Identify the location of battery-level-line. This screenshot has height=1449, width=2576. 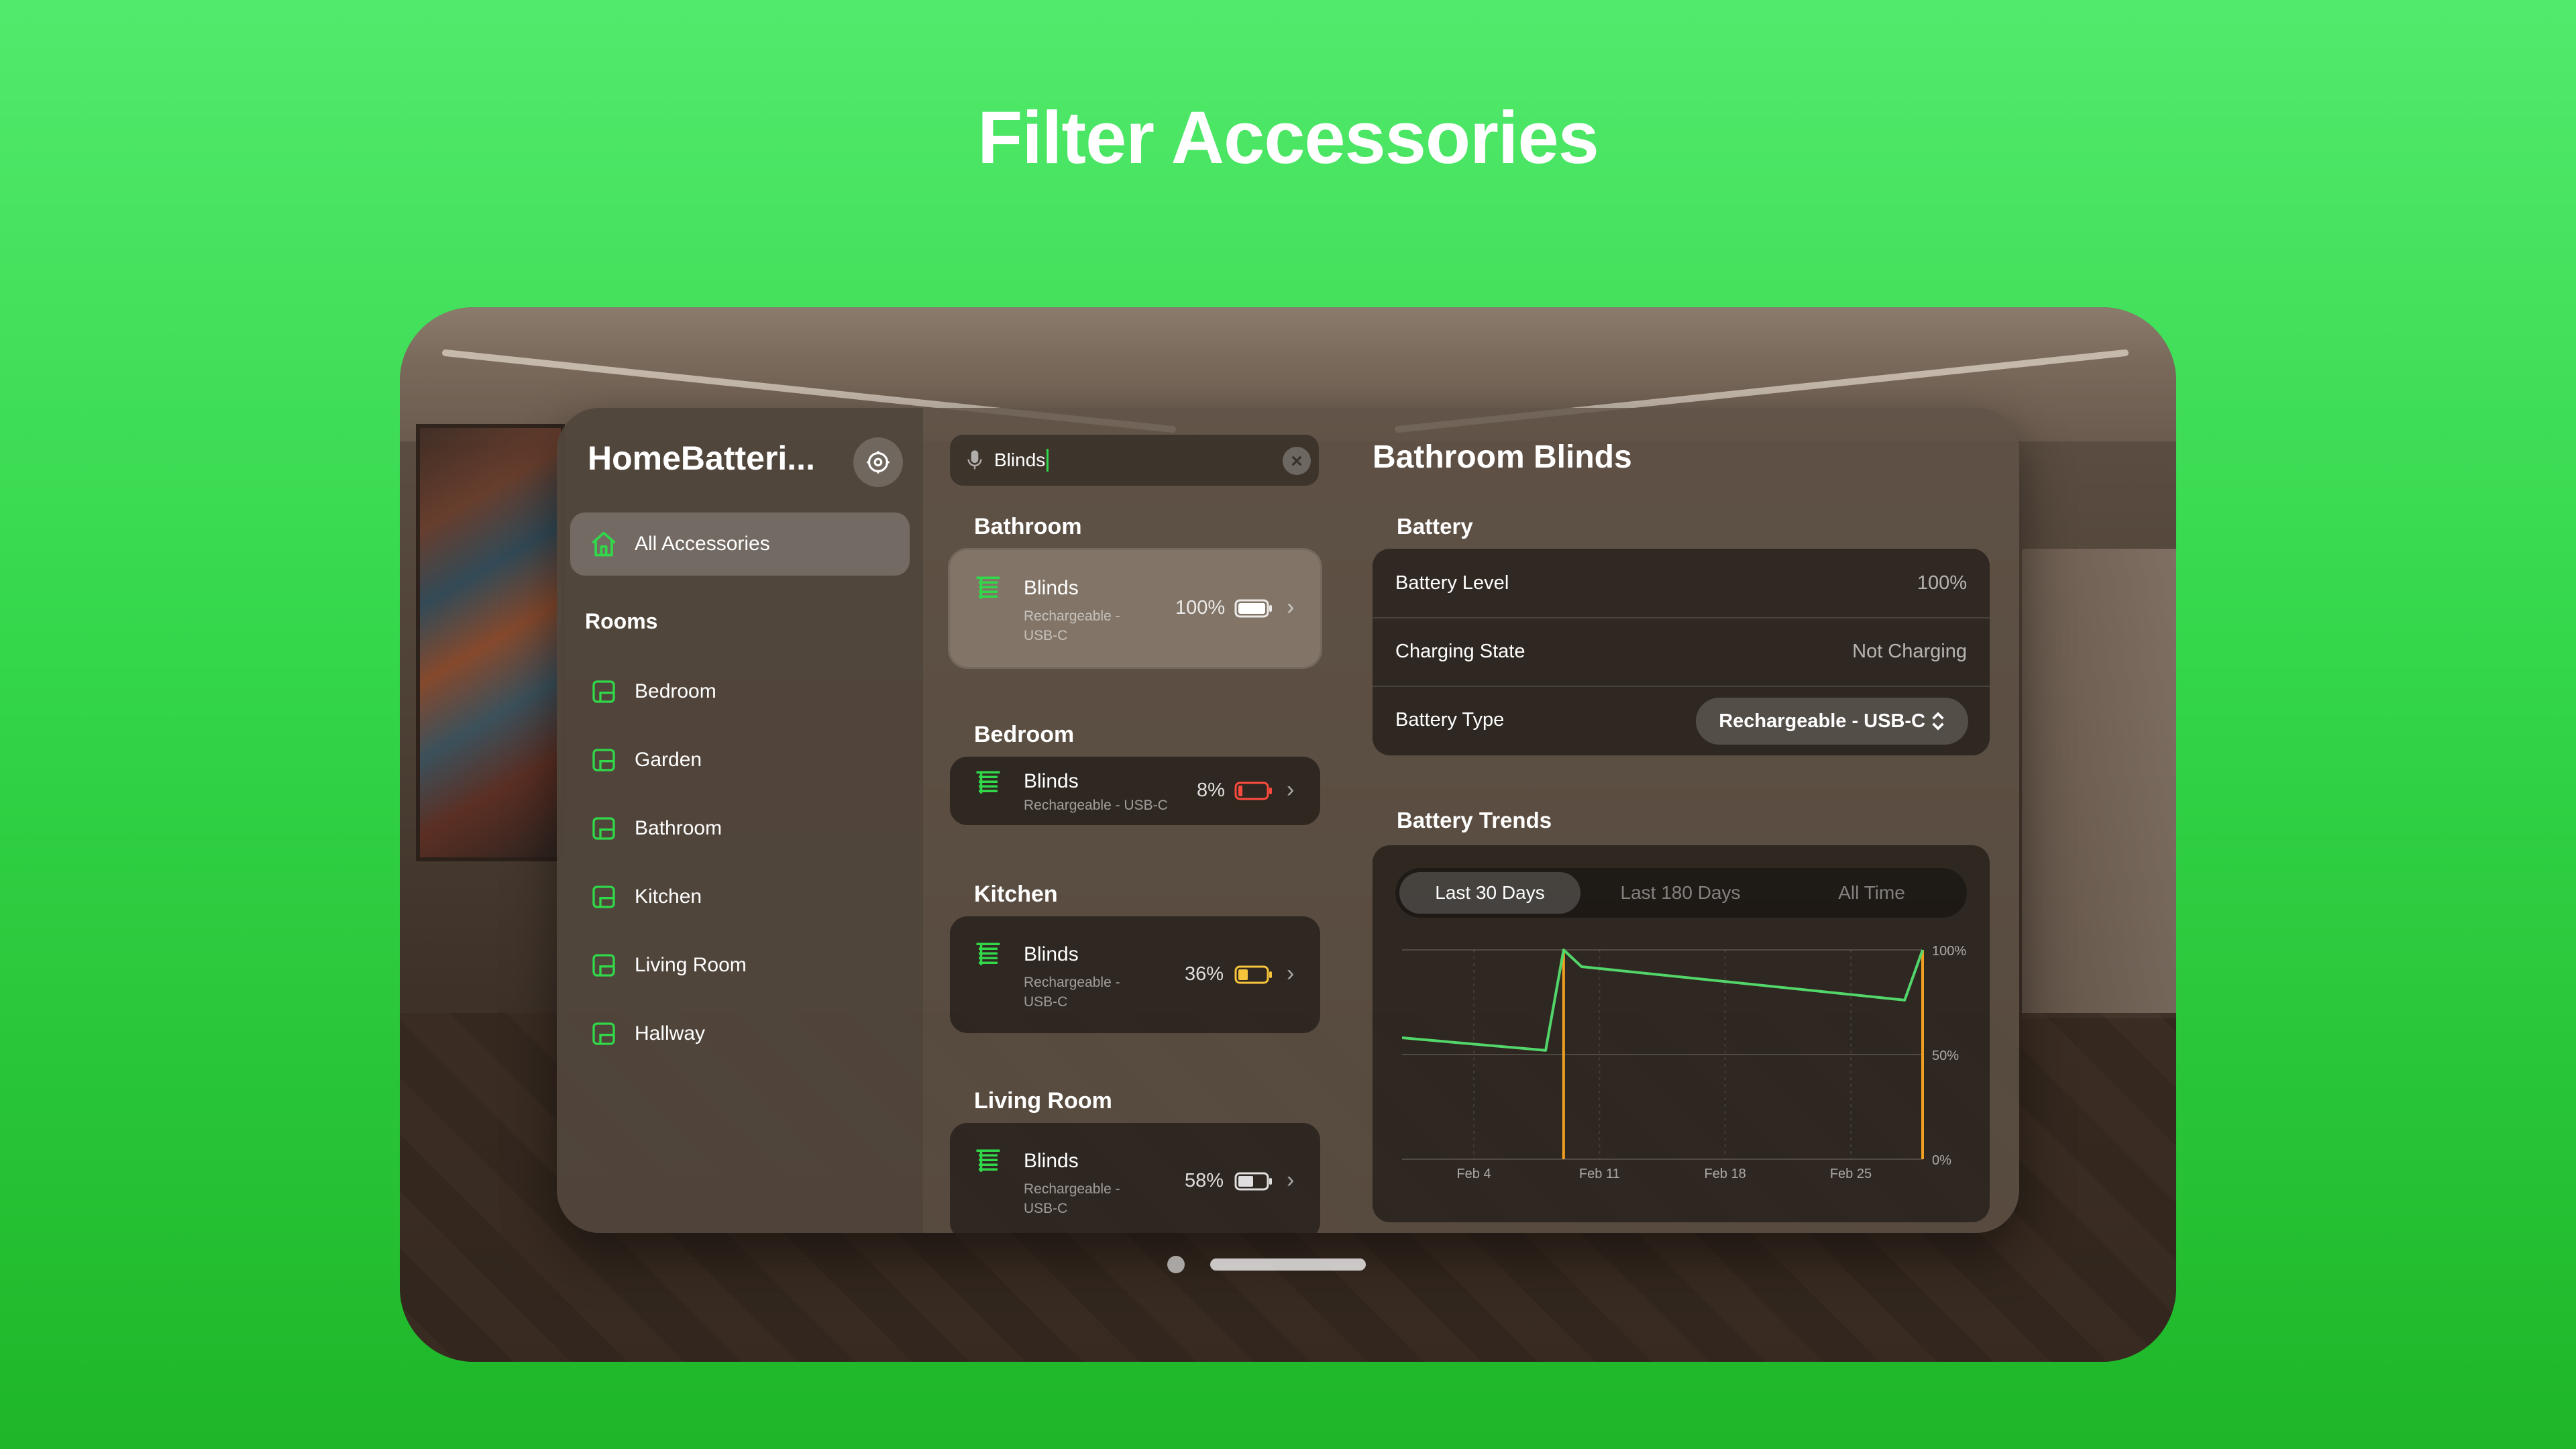
(1662, 1000).